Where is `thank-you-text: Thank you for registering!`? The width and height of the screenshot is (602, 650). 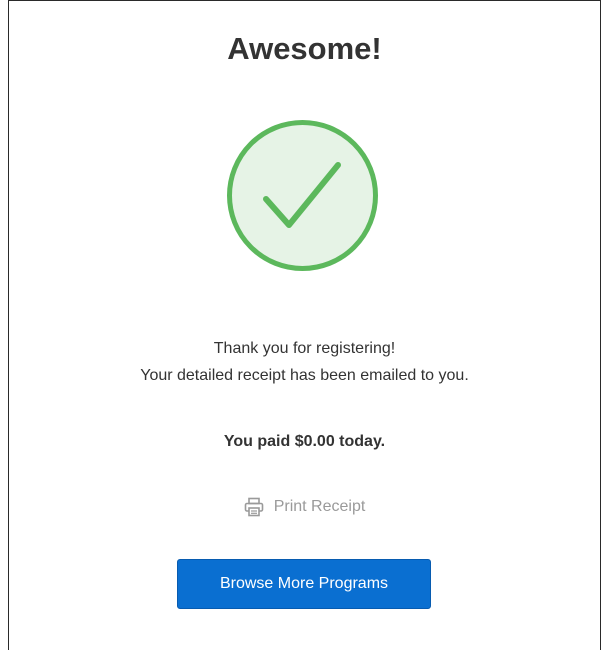 thank-you-text: Thank you for registering! is located at coordinates (304, 348).